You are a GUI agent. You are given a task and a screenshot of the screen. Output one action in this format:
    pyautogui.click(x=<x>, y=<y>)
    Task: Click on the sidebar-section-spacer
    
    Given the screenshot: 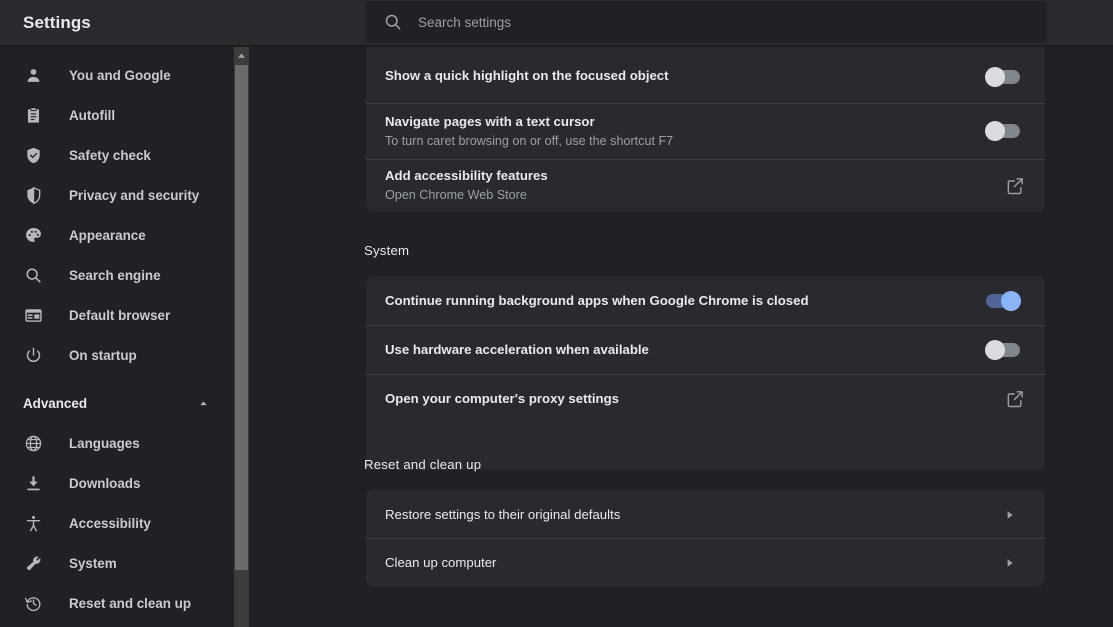 What is the action you would take?
    pyautogui.click(x=117, y=379)
    